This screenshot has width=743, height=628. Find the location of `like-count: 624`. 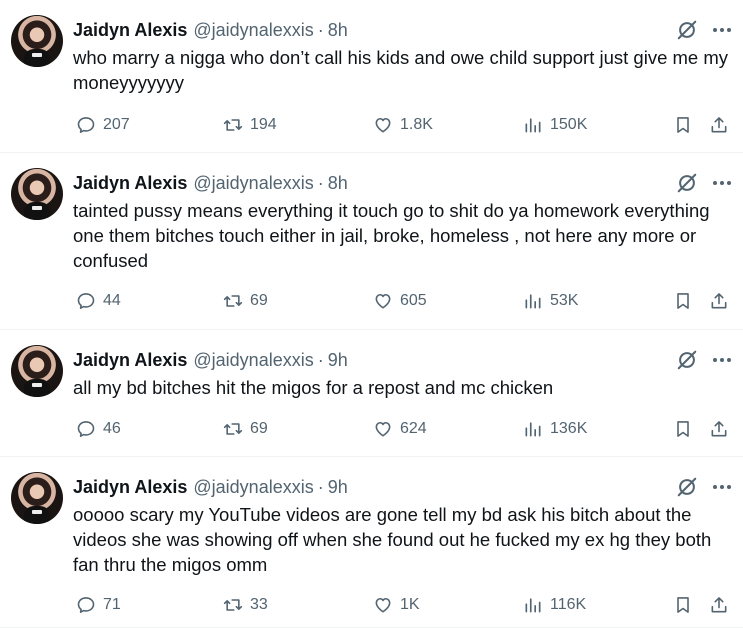

like-count: 624 is located at coordinates (413, 428).